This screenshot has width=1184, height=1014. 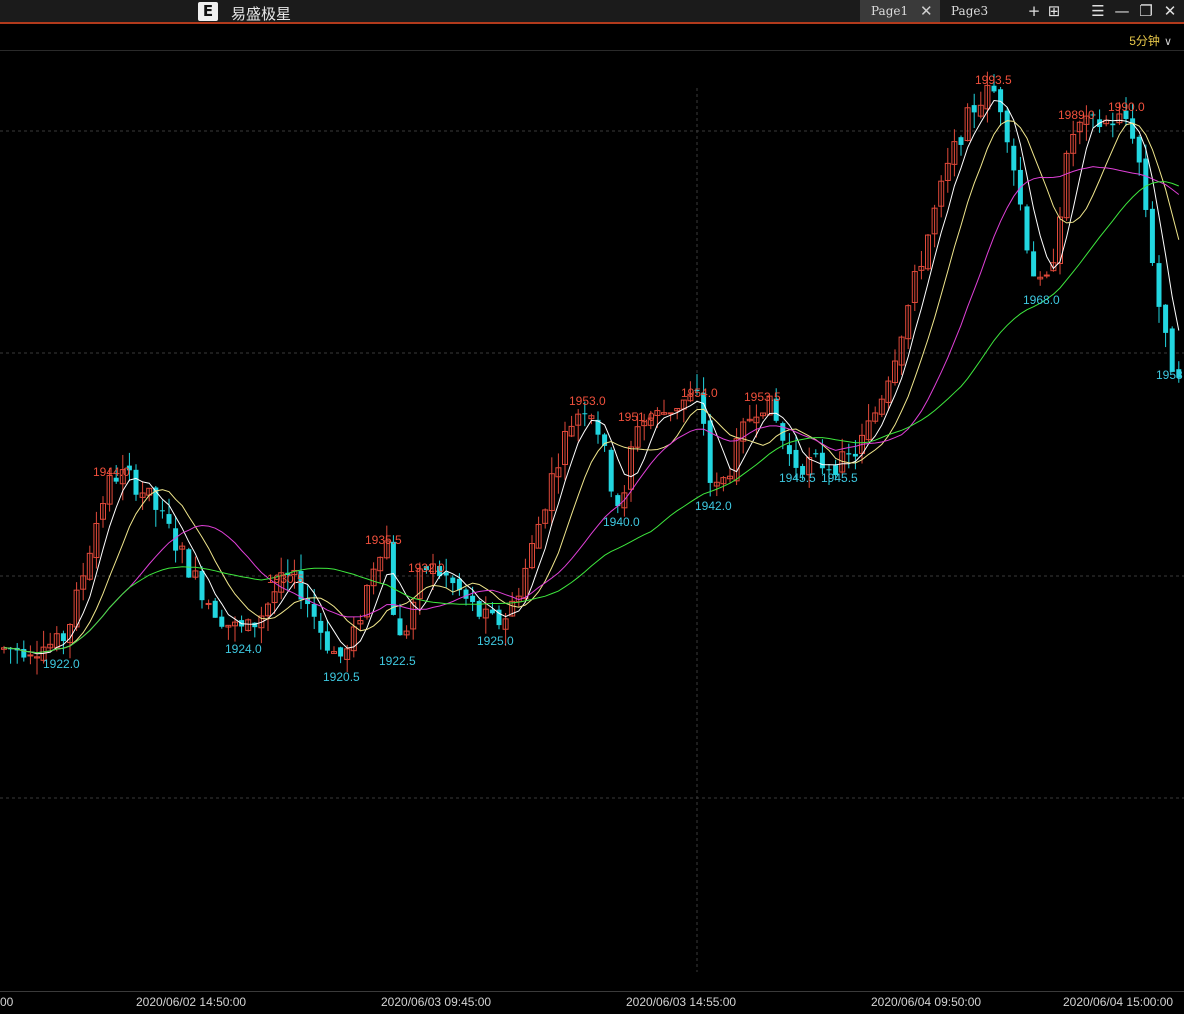 I want to click on time-label: 2020/06/04 15:00:00, so click(x=1118, y=1002).